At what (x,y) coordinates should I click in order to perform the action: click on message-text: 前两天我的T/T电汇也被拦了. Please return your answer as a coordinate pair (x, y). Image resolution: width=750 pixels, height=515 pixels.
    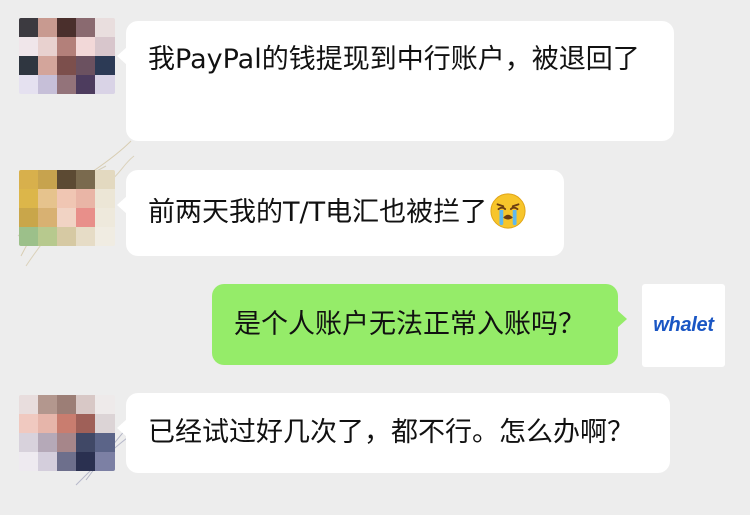
    Looking at the image, I should click on (318, 212).